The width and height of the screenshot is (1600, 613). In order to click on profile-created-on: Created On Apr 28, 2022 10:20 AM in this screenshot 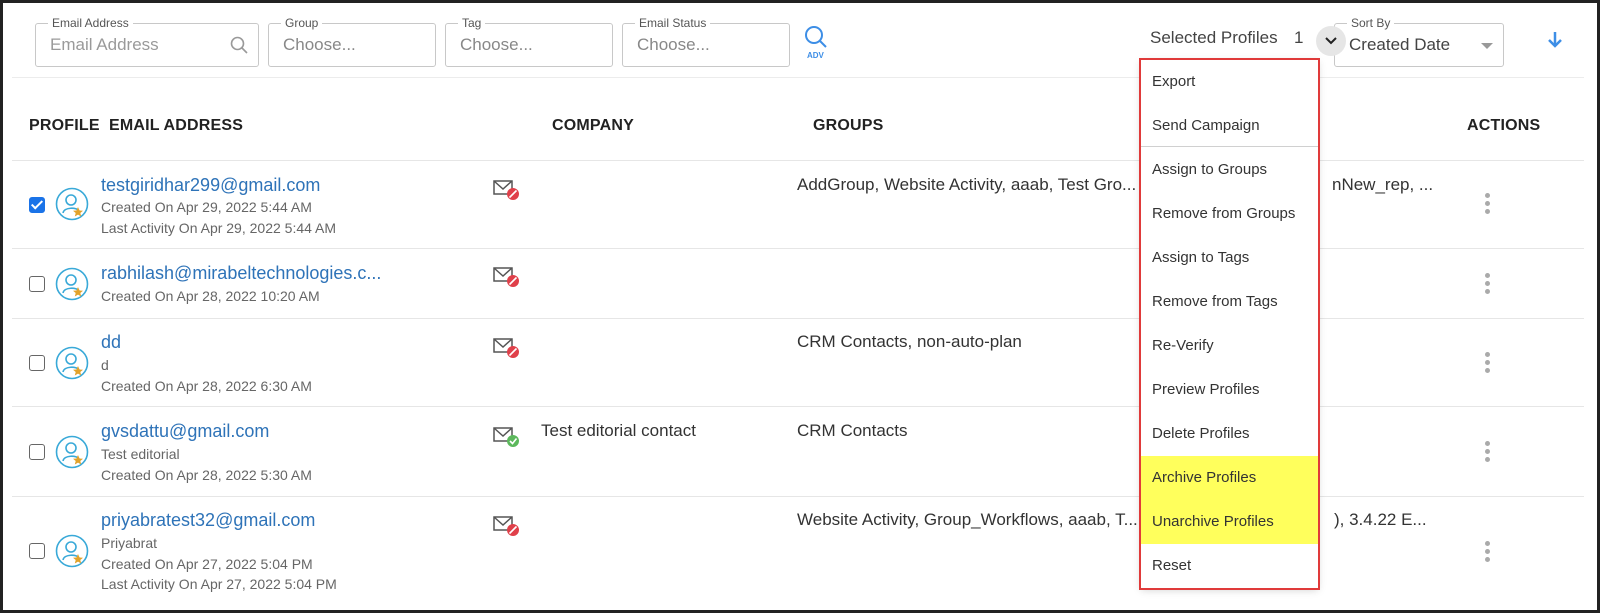, I will do `click(210, 296)`.